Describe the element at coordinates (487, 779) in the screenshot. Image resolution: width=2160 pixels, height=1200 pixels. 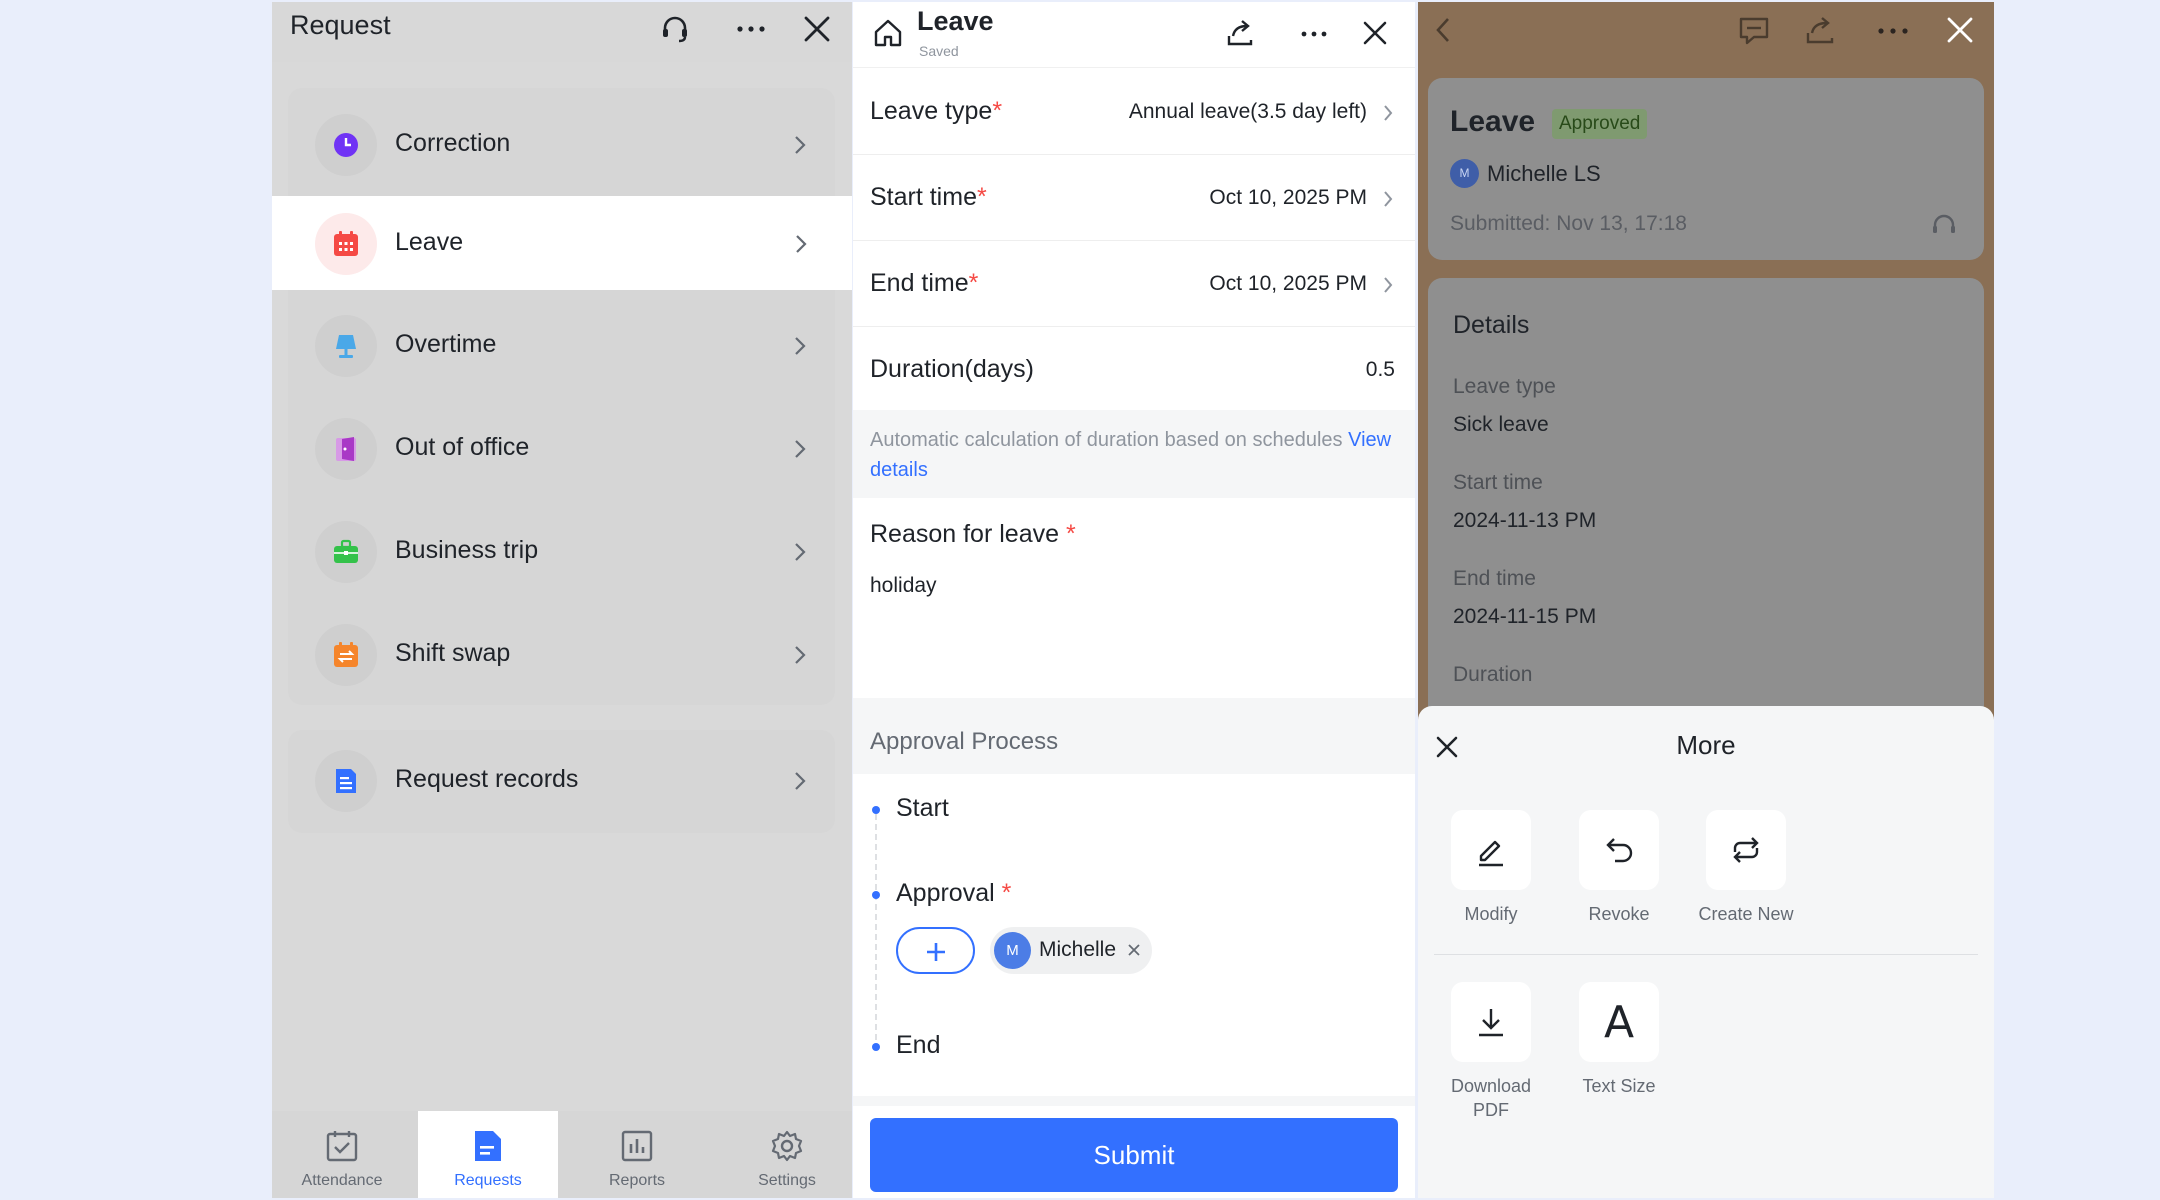
I see `menu-item-label: Request records` at that location.